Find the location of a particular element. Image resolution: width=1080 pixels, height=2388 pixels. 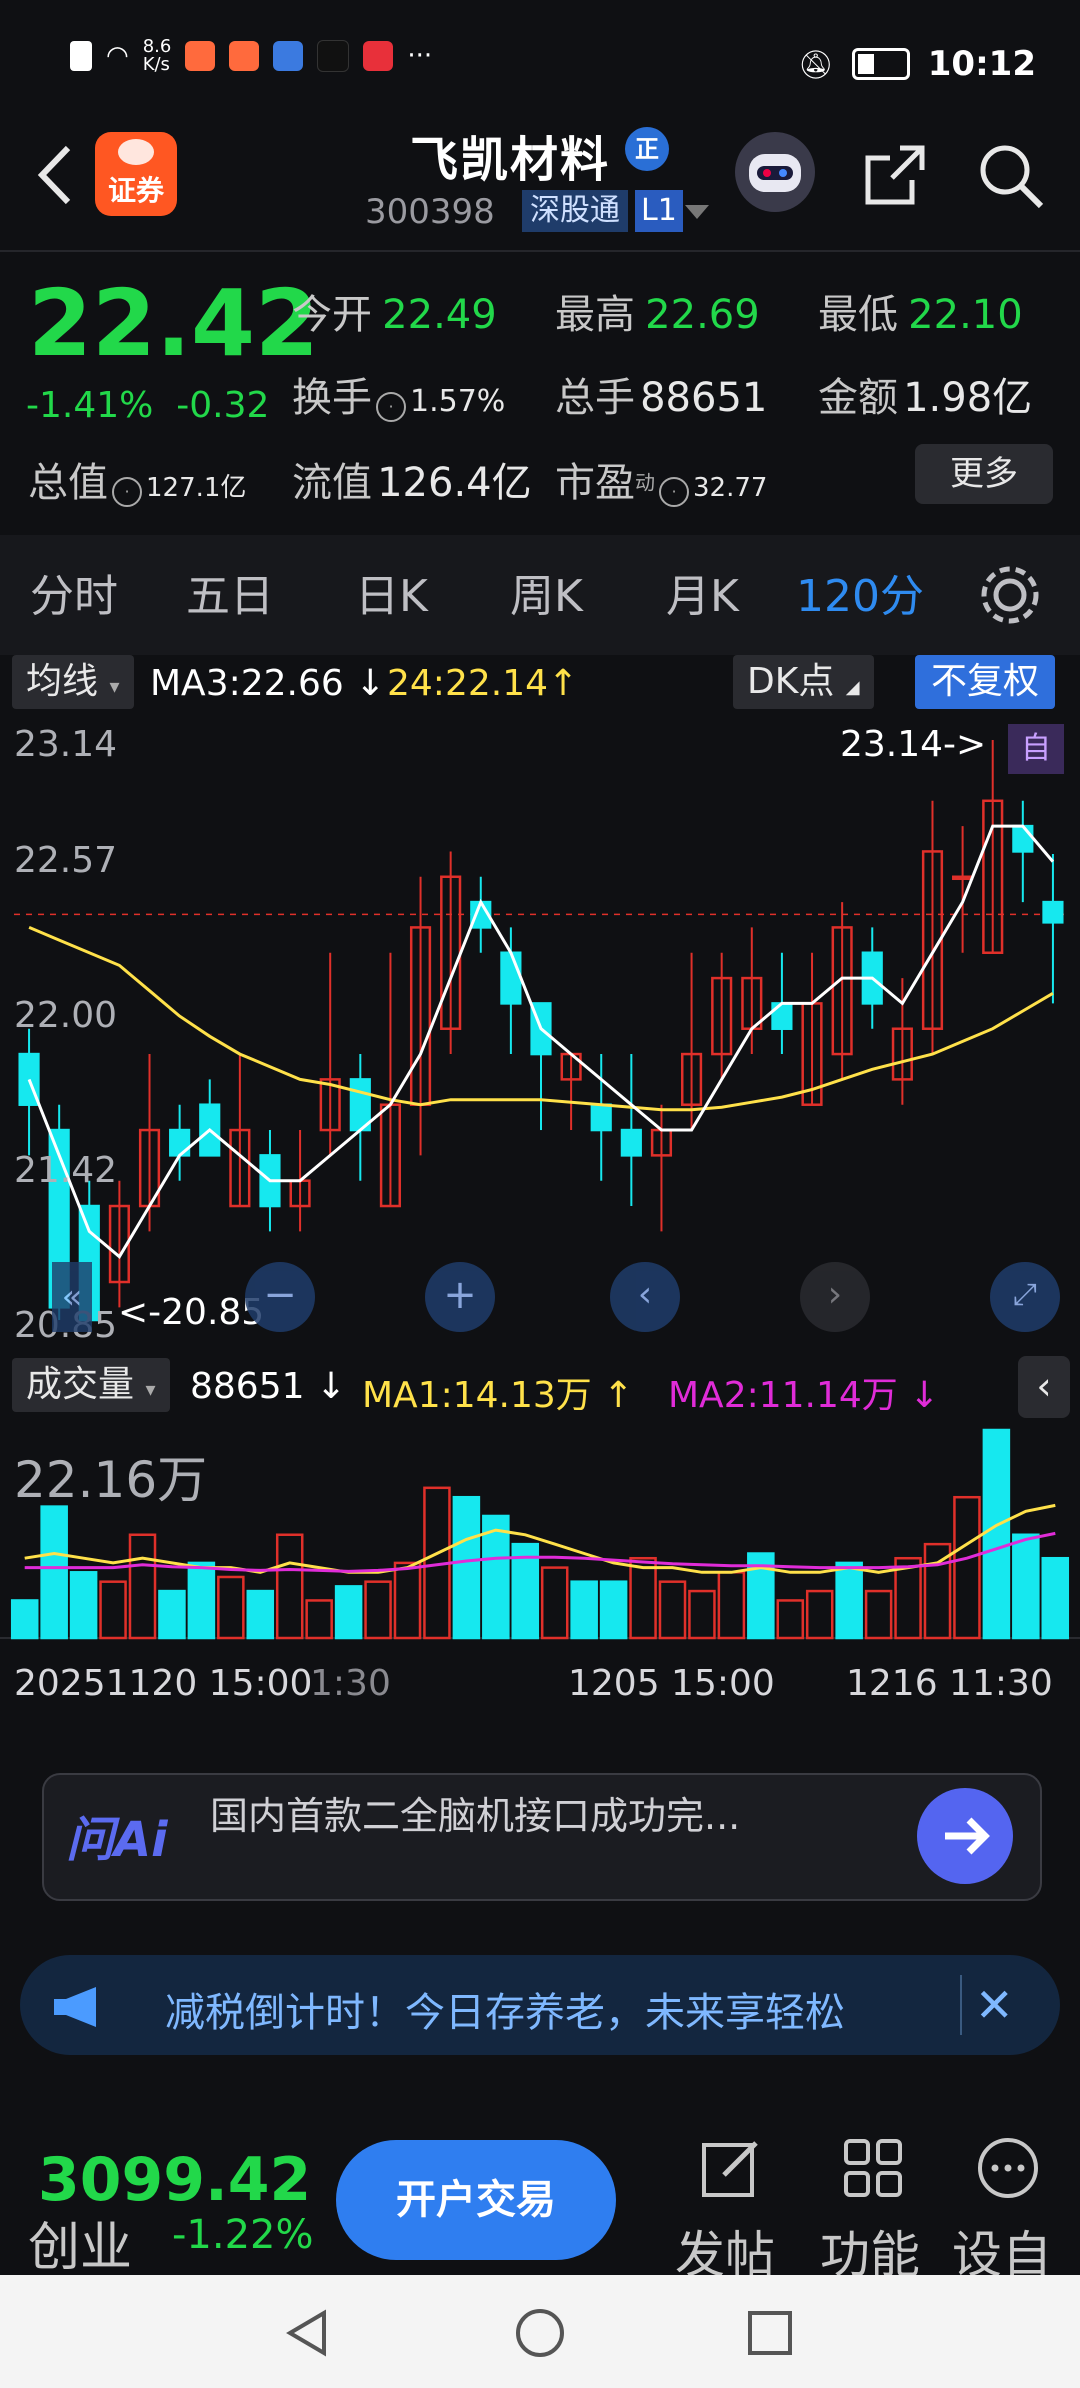

collapse-panel-icon: ‹ is located at coordinates (1044, 1387).